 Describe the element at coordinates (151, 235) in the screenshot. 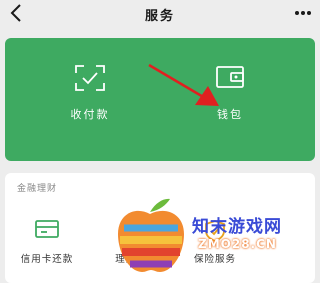

I see `apple-logo-icon` at that location.